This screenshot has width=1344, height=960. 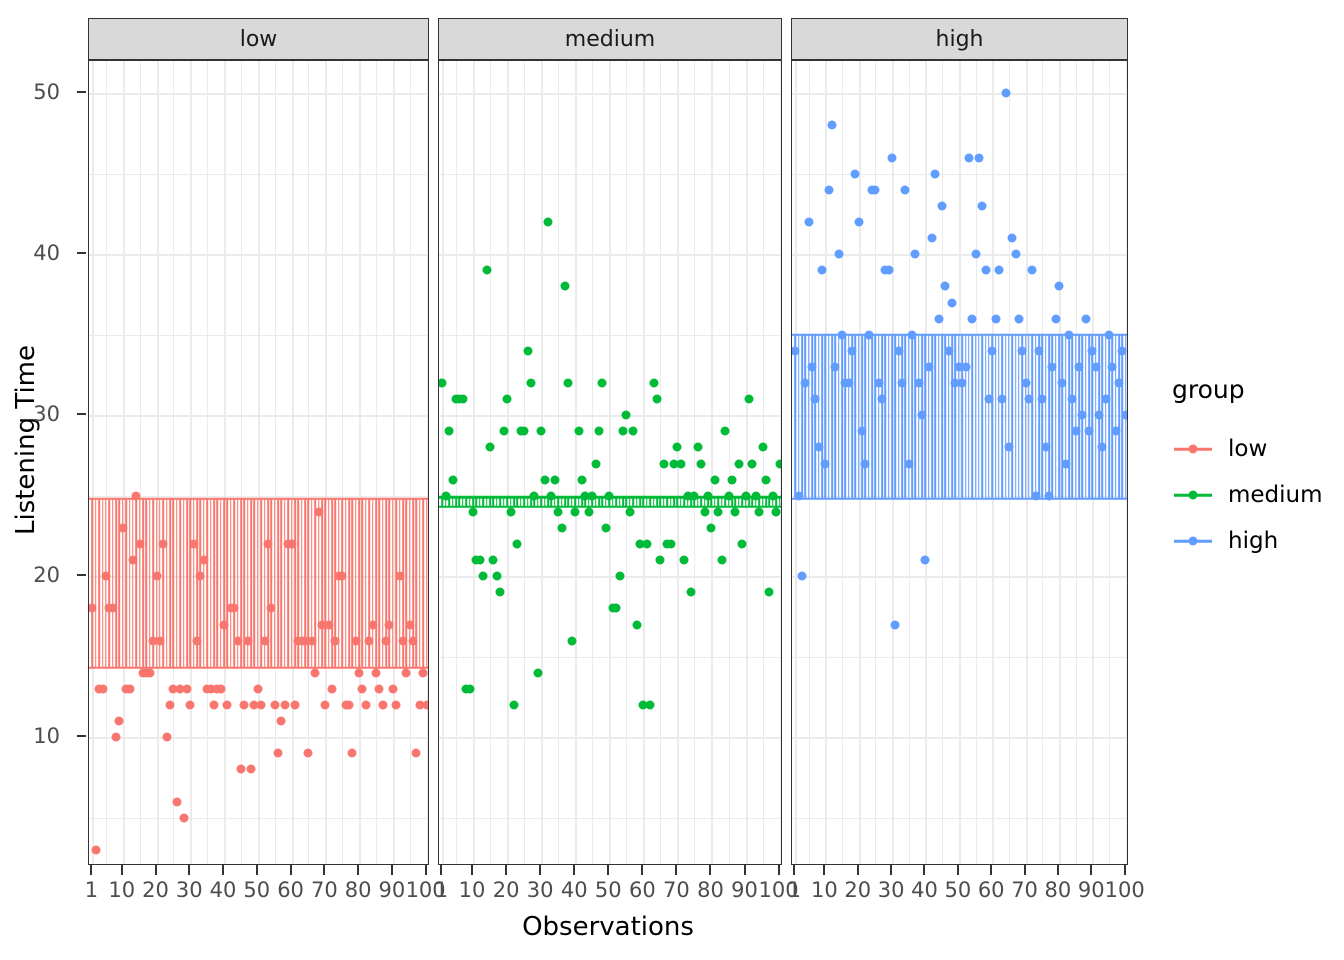 I want to click on y-tick-label: 10, so click(x=46, y=736).